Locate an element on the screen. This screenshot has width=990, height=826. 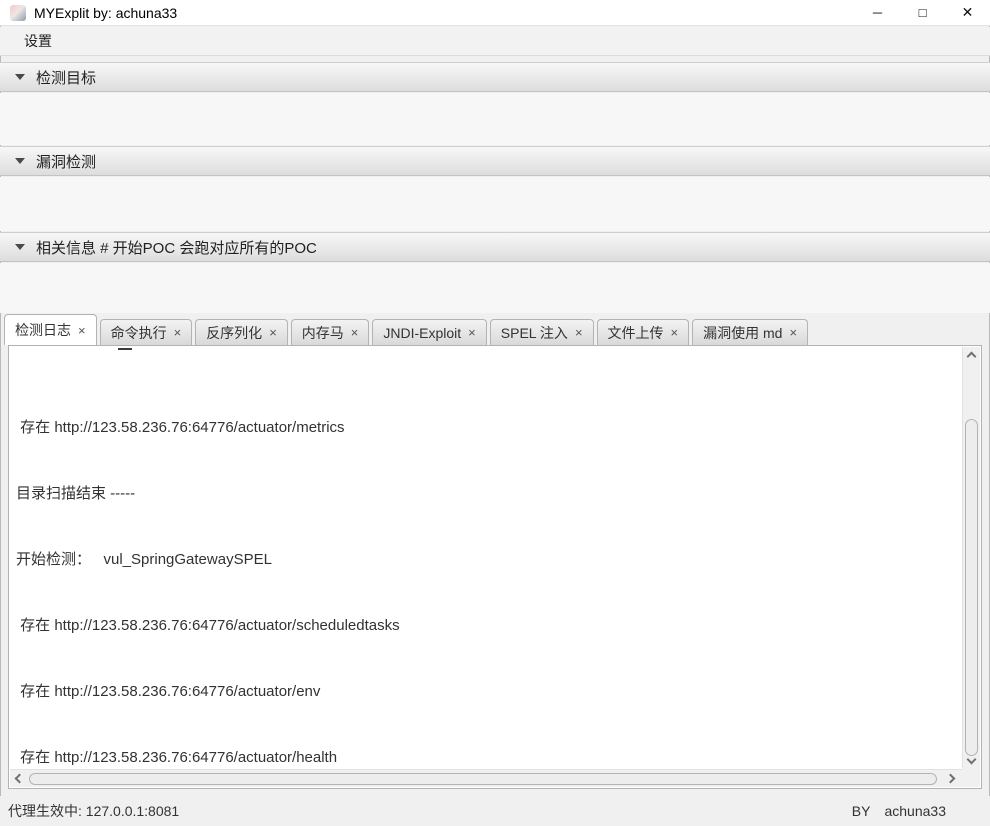
section-title: 漏洞检测 is located at coordinates (66, 162).